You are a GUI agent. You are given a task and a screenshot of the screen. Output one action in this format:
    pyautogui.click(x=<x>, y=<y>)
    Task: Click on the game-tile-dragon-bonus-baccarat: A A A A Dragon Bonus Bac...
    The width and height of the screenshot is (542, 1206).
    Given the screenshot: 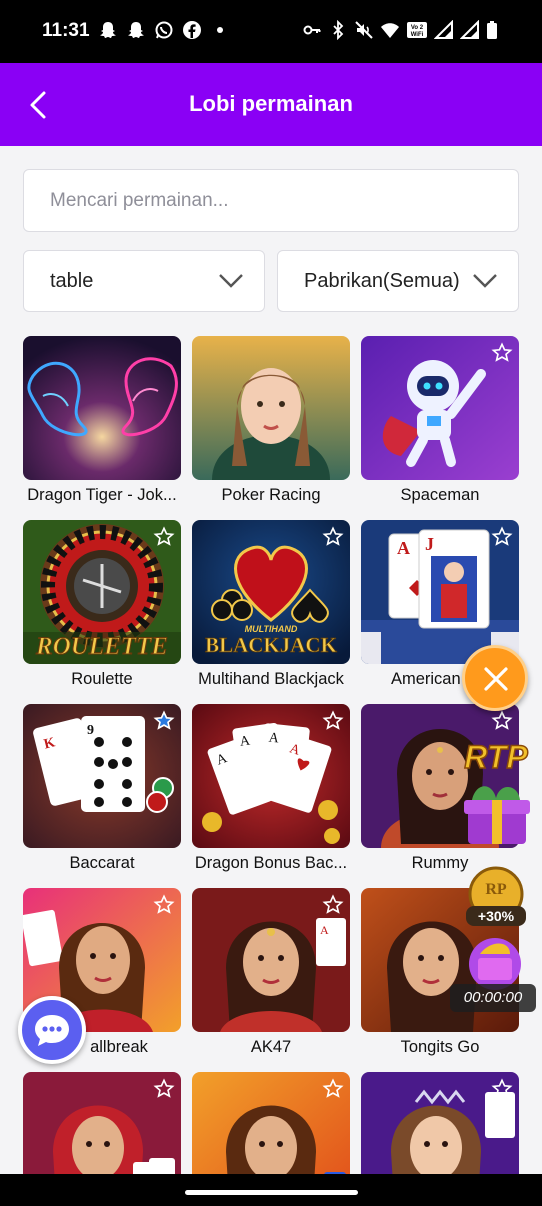 What is the action you would take?
    pyautogui.click(x=271, y=788)
    